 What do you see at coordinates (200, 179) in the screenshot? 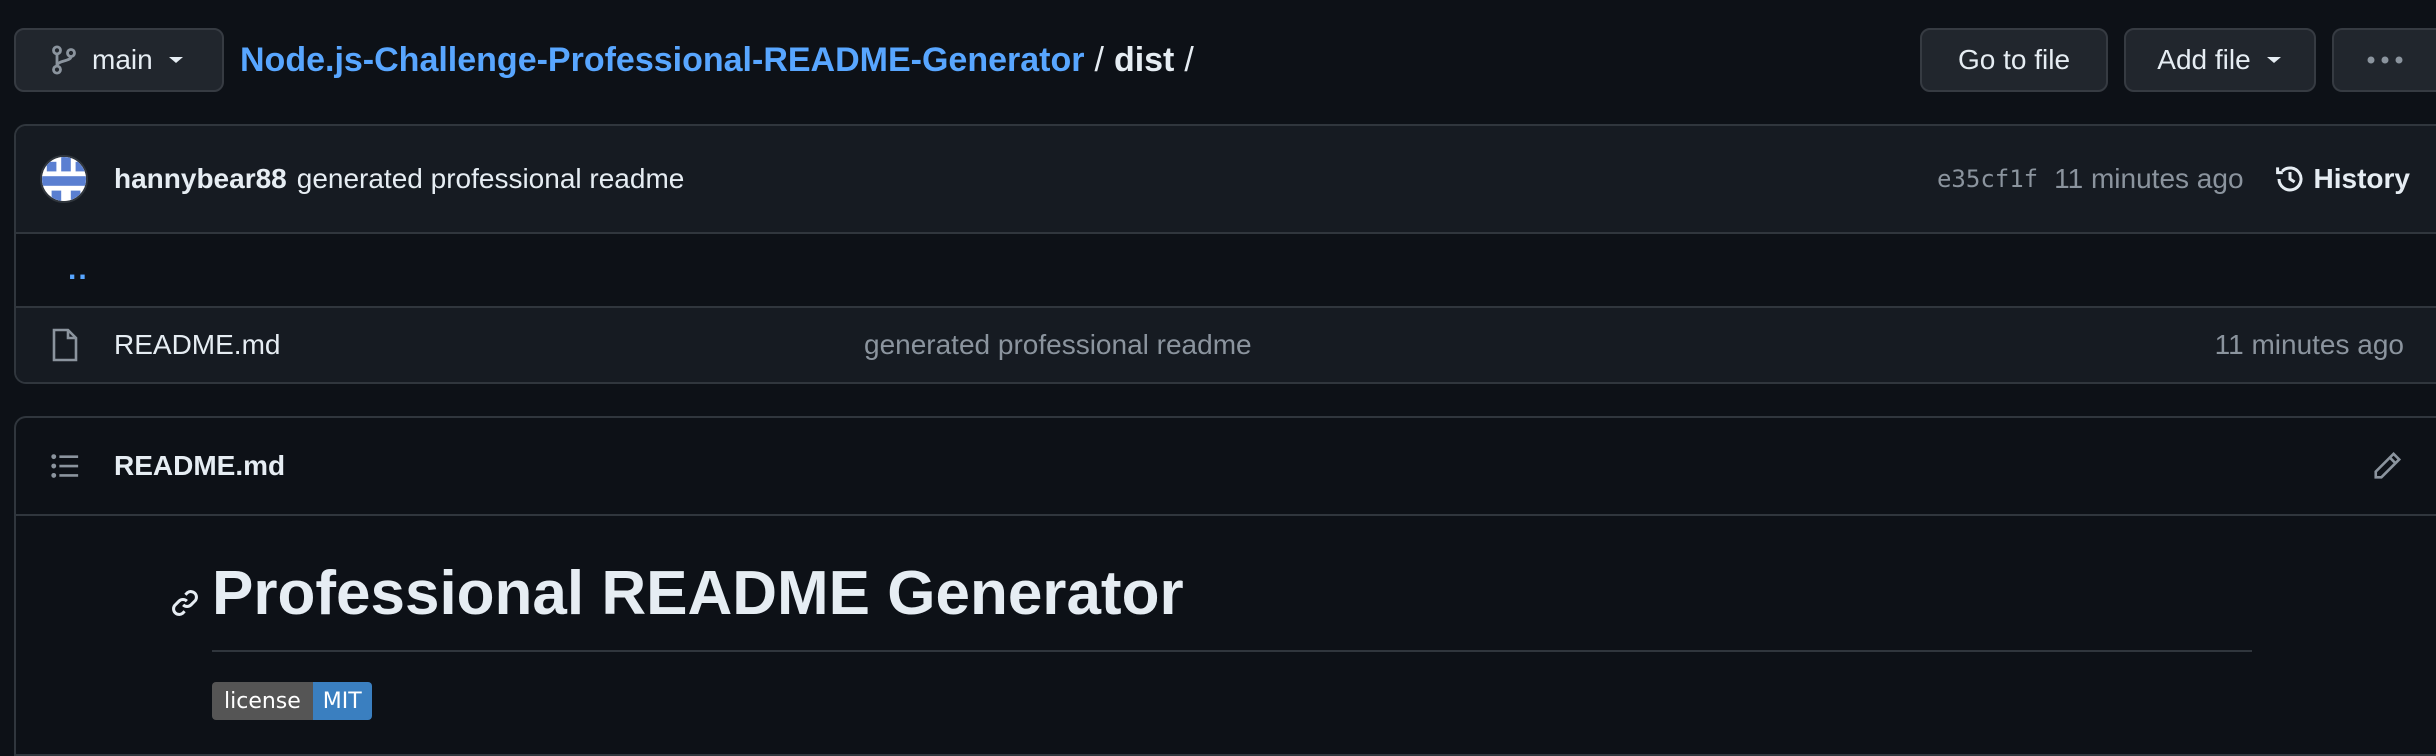
I see `commit-author-link: hannybear88` at bounding box center [200, 179].